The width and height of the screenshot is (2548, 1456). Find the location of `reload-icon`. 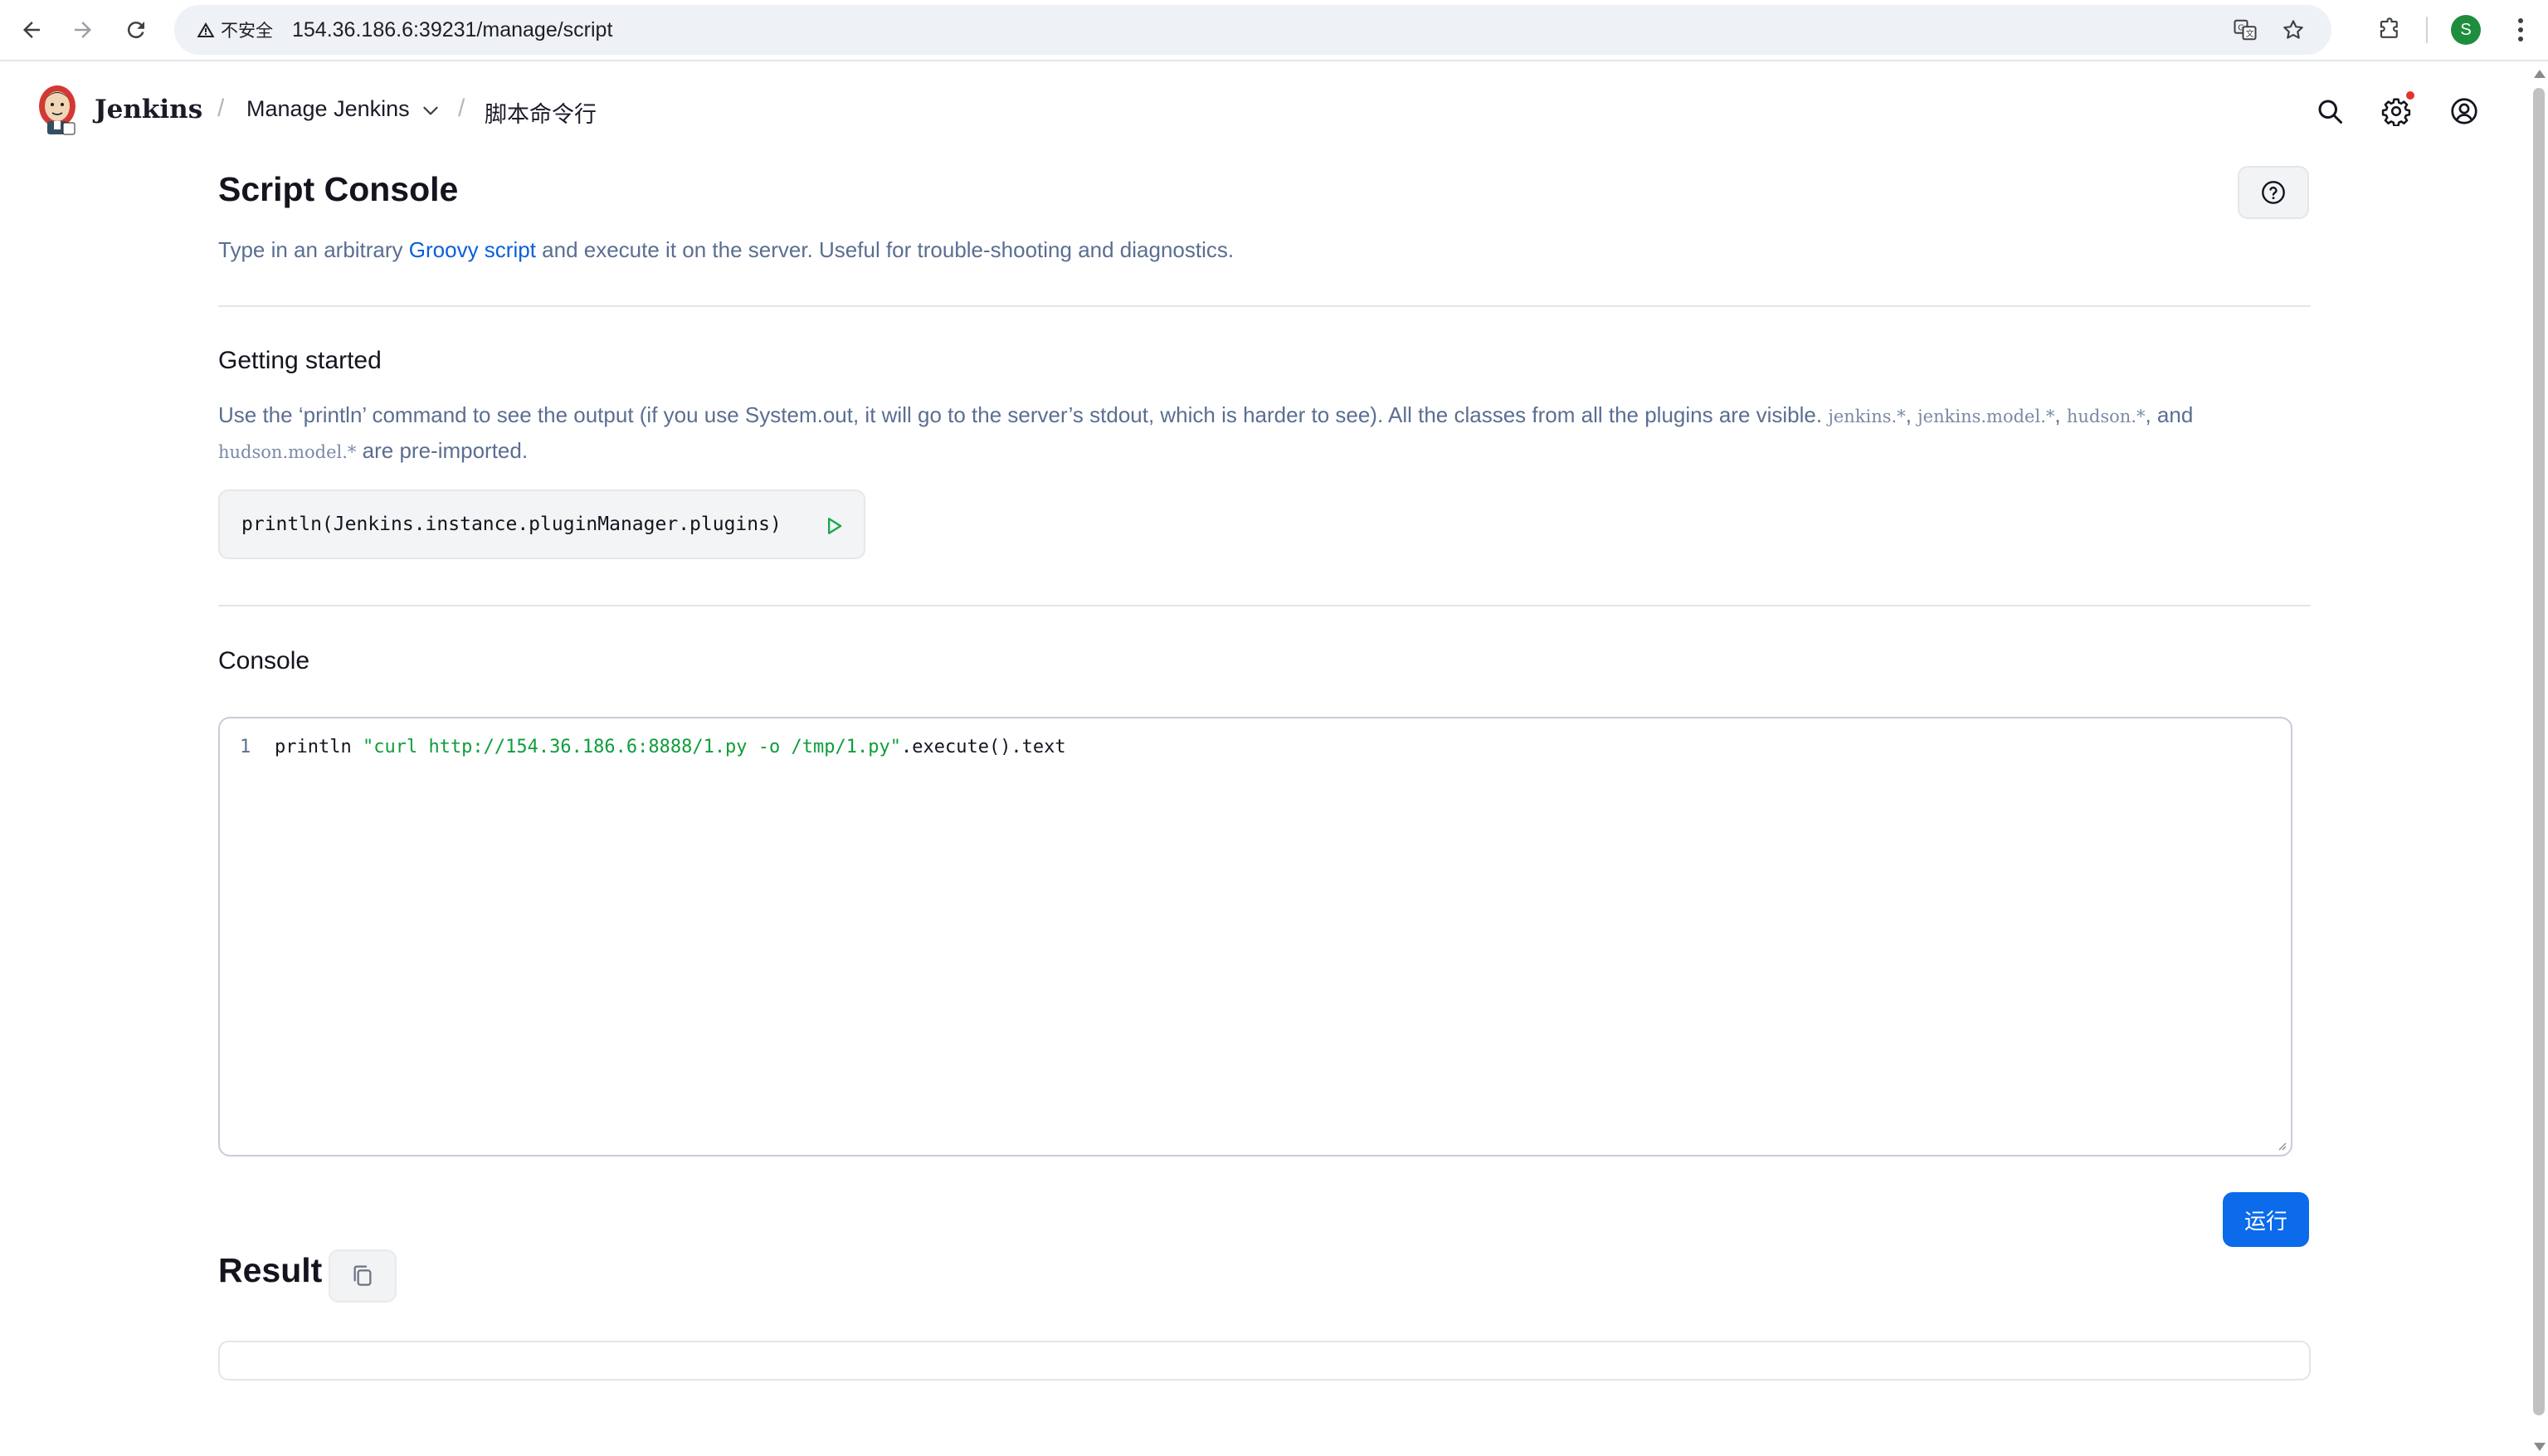

reload-icon is located at coordinates (135, 30).